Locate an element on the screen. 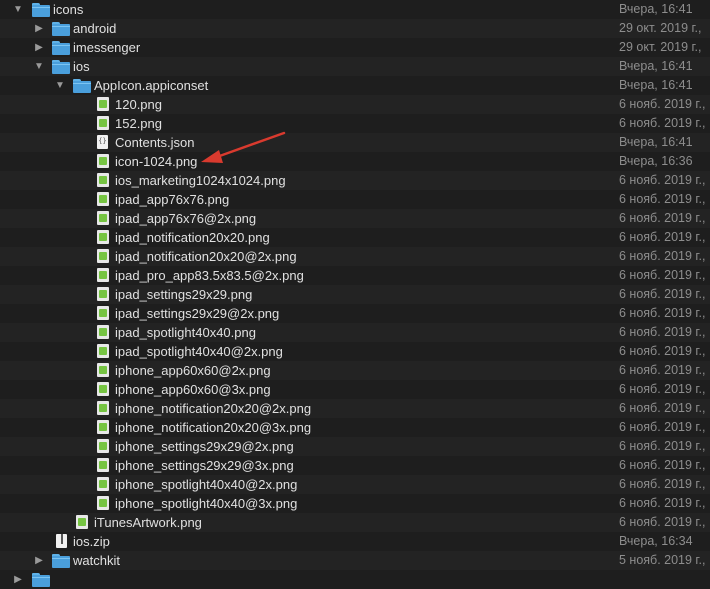 The width and height of the screenshot is (710, 589). json-file-icon is located at coordinates (102, 142).